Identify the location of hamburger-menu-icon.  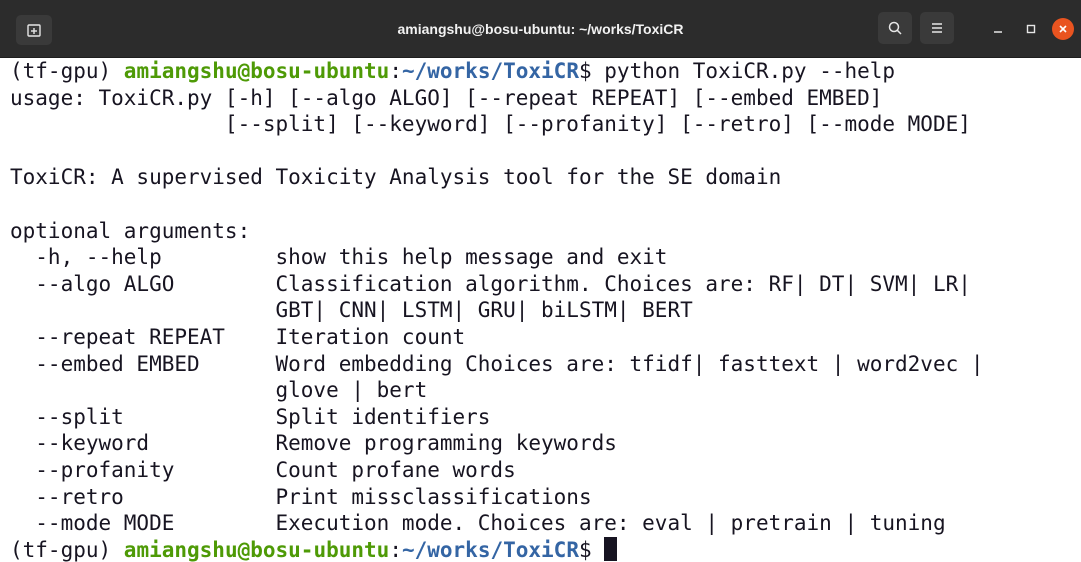
(937, 28).